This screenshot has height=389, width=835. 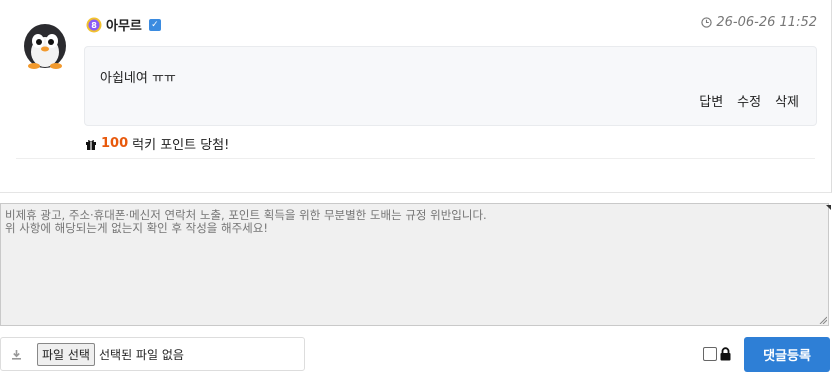 I want to click on reply-link: 답변, so click(x=711, y=100).